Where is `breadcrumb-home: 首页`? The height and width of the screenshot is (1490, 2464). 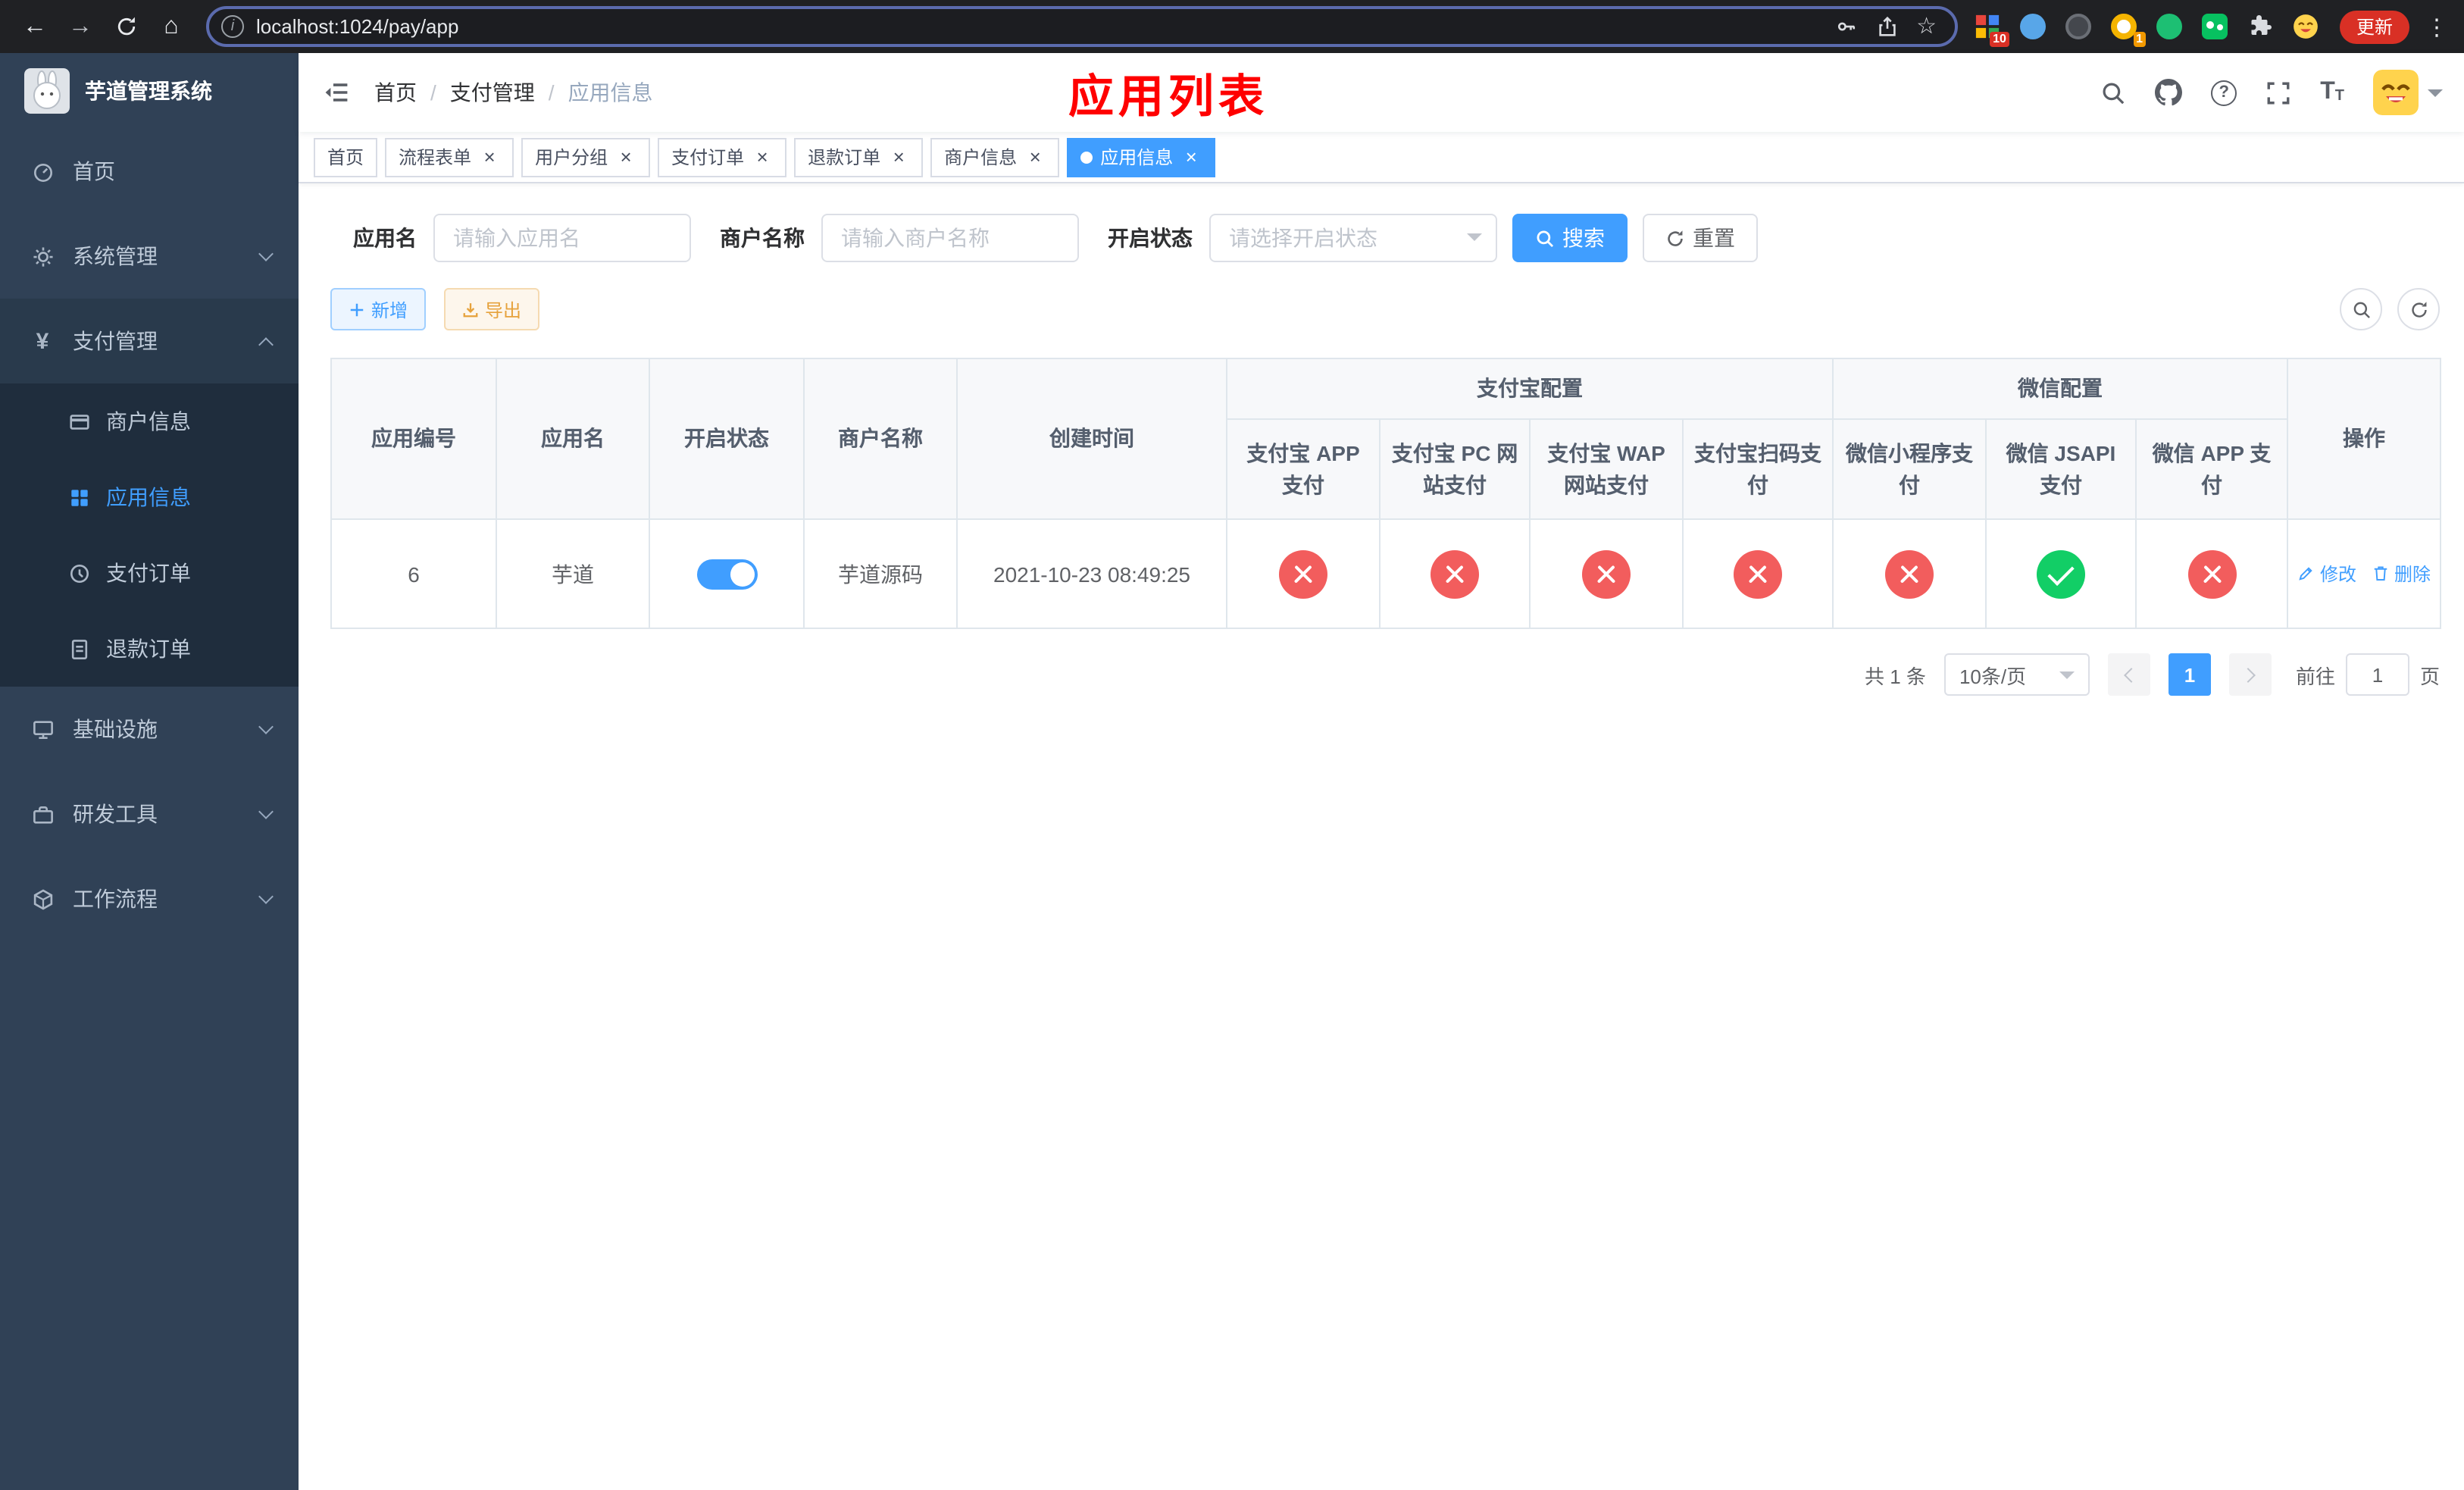
breadcrumb-home: 首页 is located at coordinates (395, 92).